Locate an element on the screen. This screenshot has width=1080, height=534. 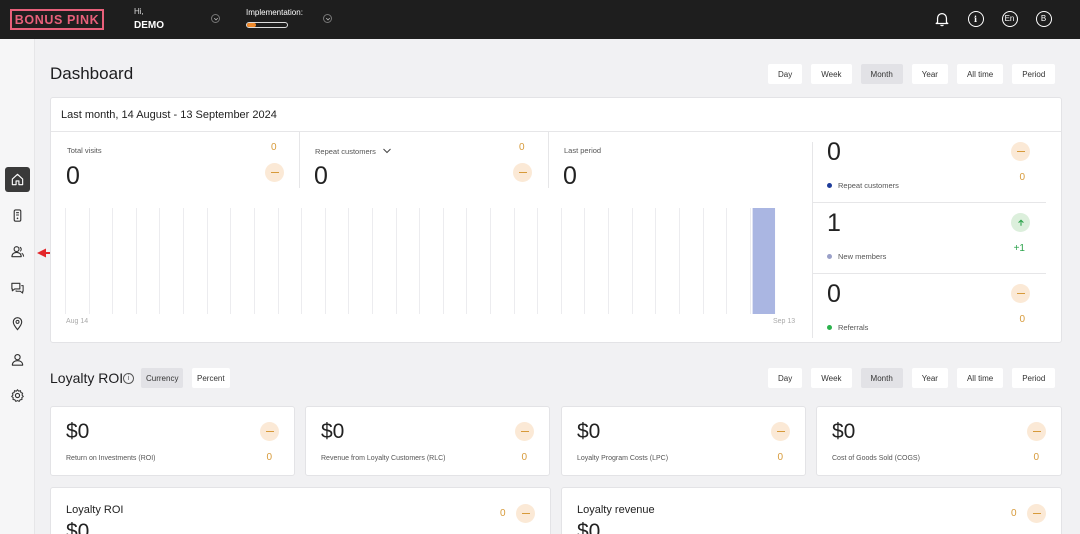
dashboard-period-tabs: Day Week Month Year All time Period is located at coordinates (912, 74).